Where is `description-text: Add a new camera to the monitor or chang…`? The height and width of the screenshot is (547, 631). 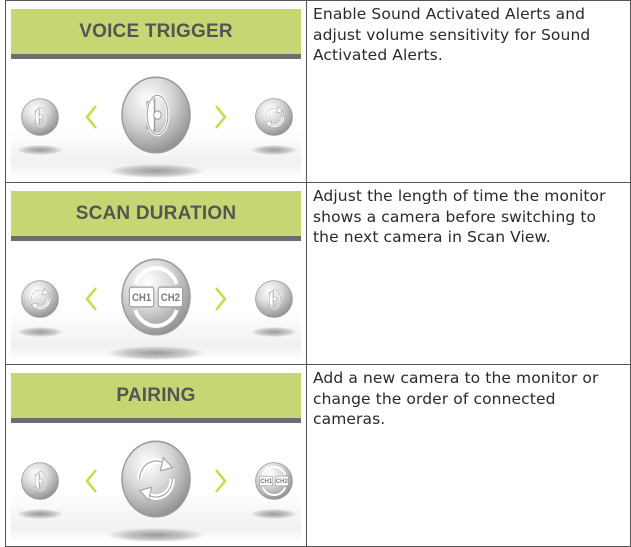
description-text: Add a new camera to the monitor or chang… is located at coordinates (456, 398).